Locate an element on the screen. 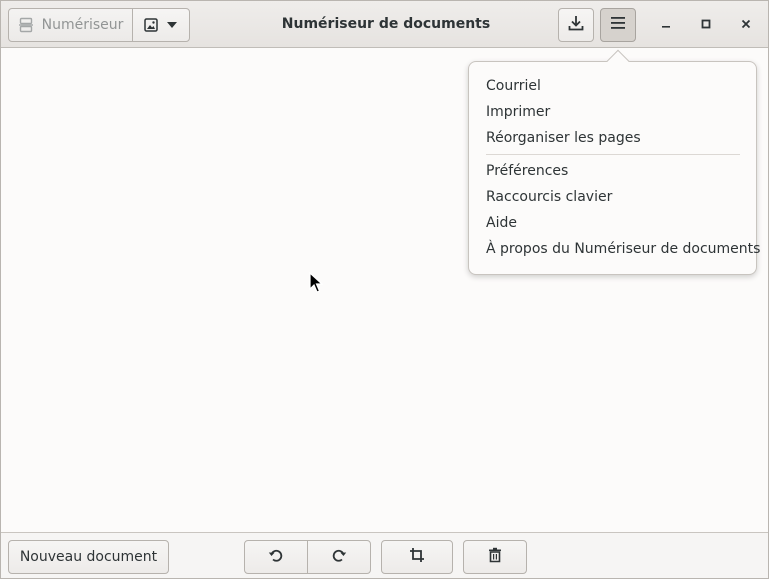  download-icon is located at coordinates (576, 25).